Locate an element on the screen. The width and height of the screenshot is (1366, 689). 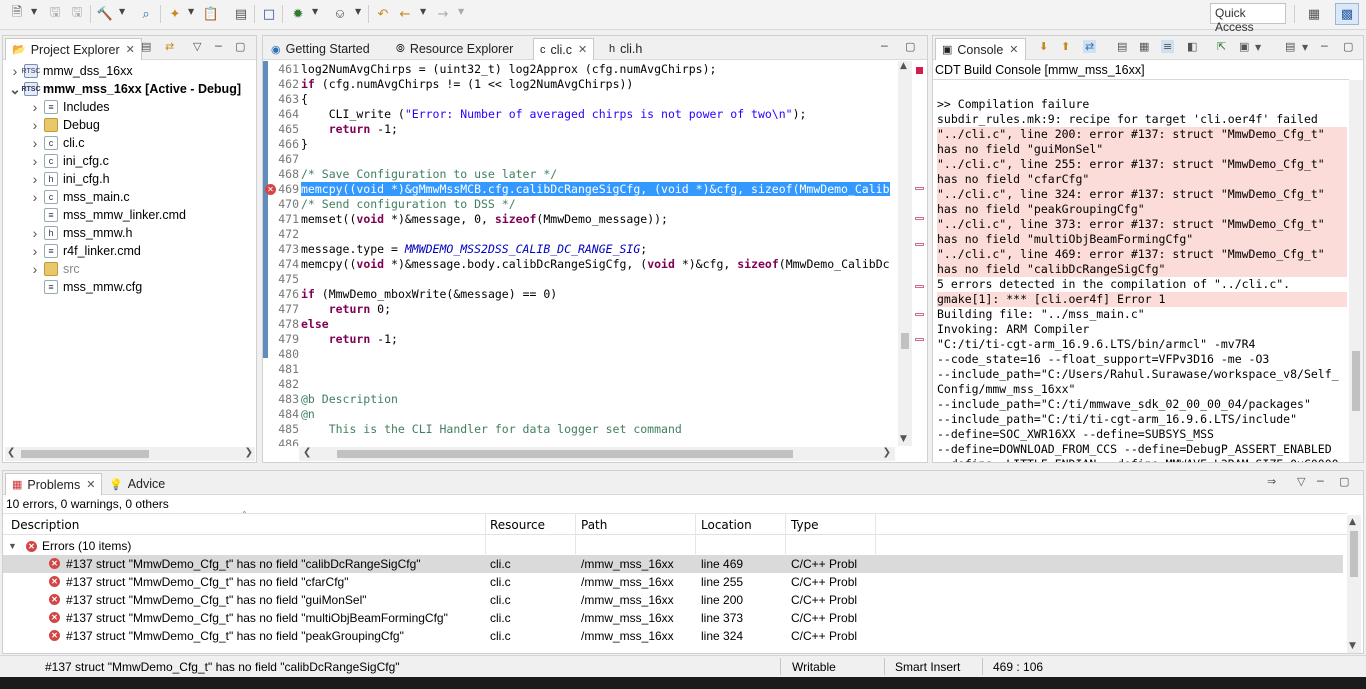
code-line: 467 is located at coordinates (582, 159).